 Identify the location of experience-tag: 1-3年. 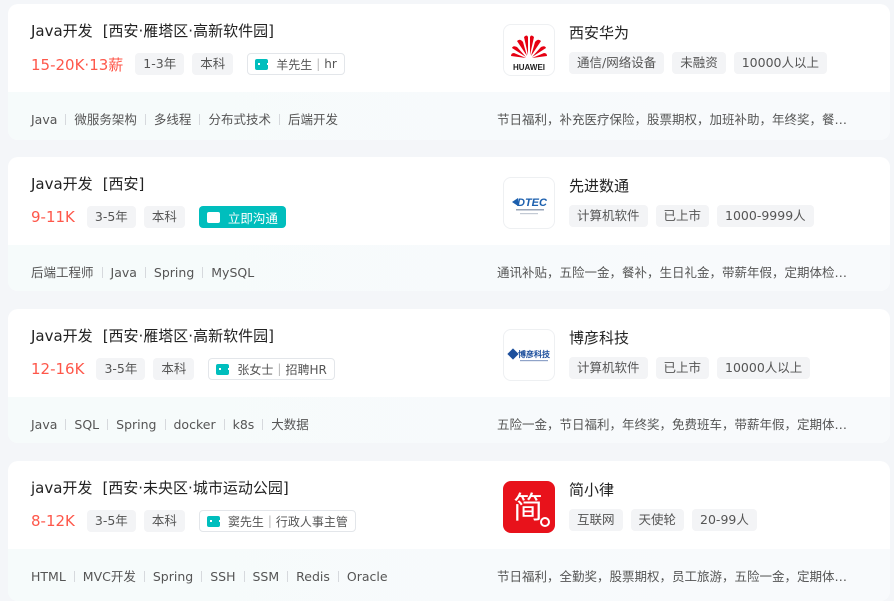
(160, 64).